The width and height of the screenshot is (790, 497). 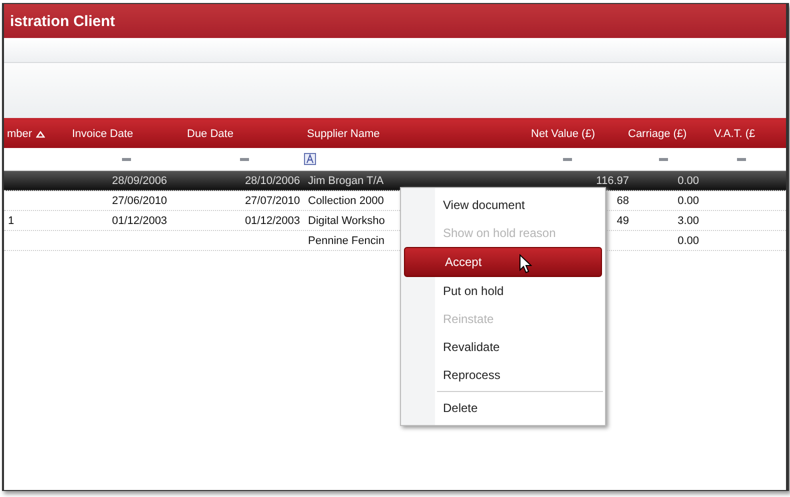 What do you see at coordinates (525, 264) in the screenshot?
I see `mouse-pointer-icon` at bounding box center [525, 264].